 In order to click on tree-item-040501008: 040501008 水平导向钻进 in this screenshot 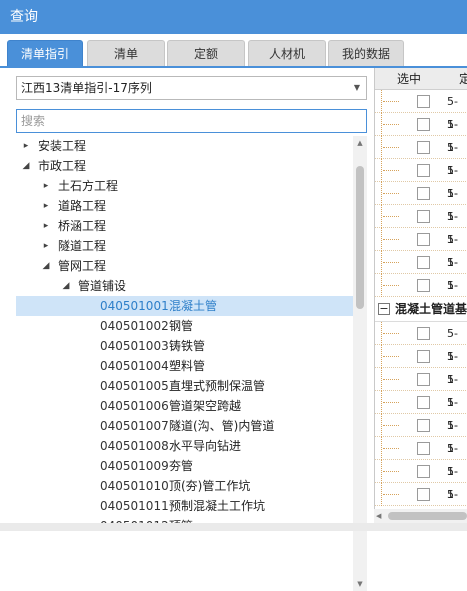, I will do `click(184, 446)`.